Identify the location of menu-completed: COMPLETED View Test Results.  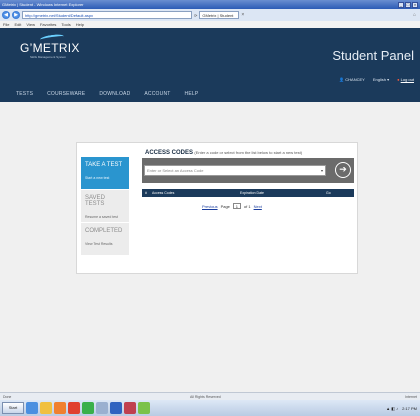
(105, 239).